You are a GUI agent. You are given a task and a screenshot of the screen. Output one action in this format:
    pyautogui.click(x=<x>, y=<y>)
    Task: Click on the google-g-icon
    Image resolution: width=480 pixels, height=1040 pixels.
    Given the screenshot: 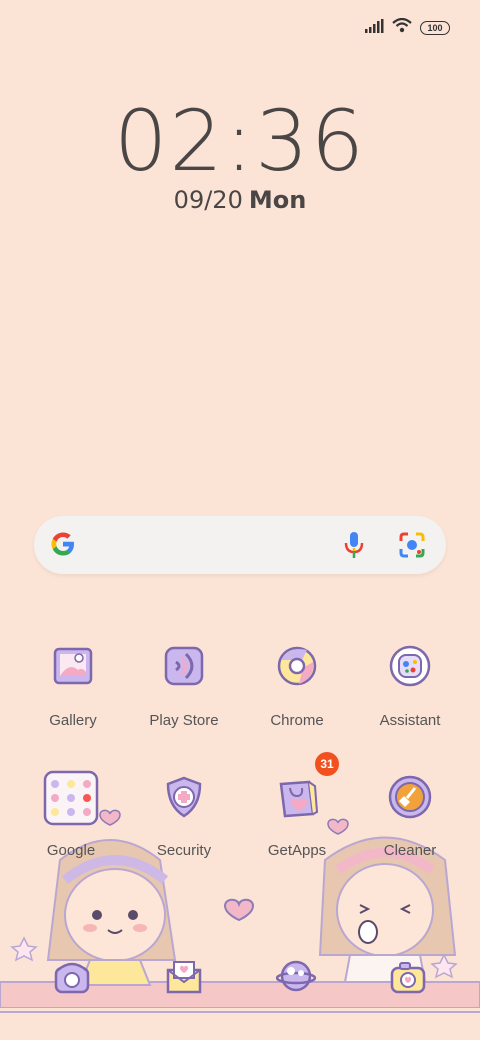 What is the action you would take?
    pyautogui.click(x=63, y=546)
    